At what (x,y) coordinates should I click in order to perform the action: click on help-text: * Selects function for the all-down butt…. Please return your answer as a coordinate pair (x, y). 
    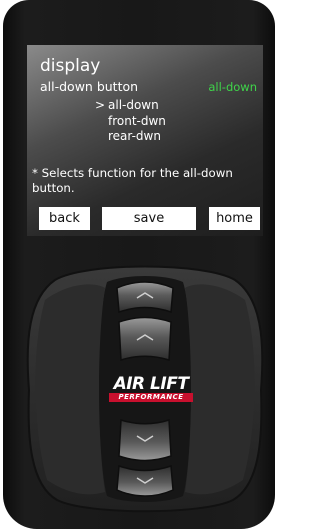
    Looking at the image, I should click on (132, 180).